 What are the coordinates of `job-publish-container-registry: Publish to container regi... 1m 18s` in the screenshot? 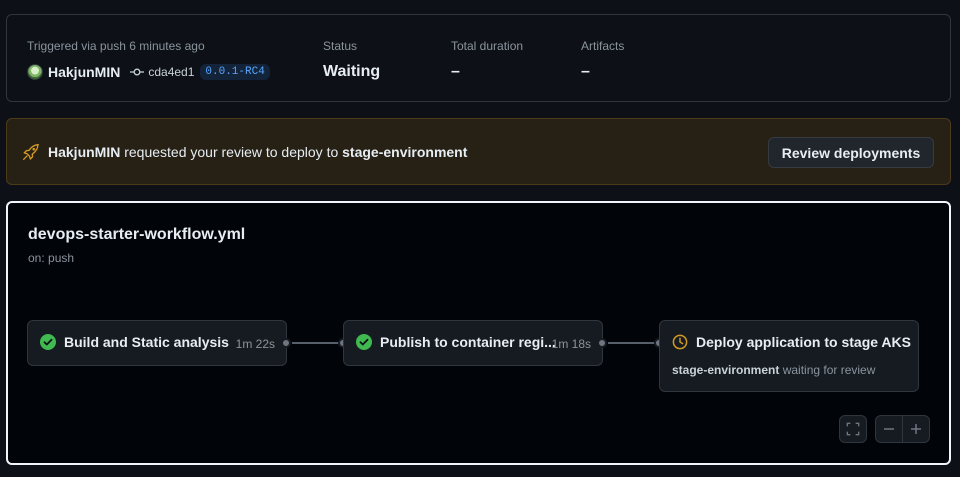 It's located at (473, 343).